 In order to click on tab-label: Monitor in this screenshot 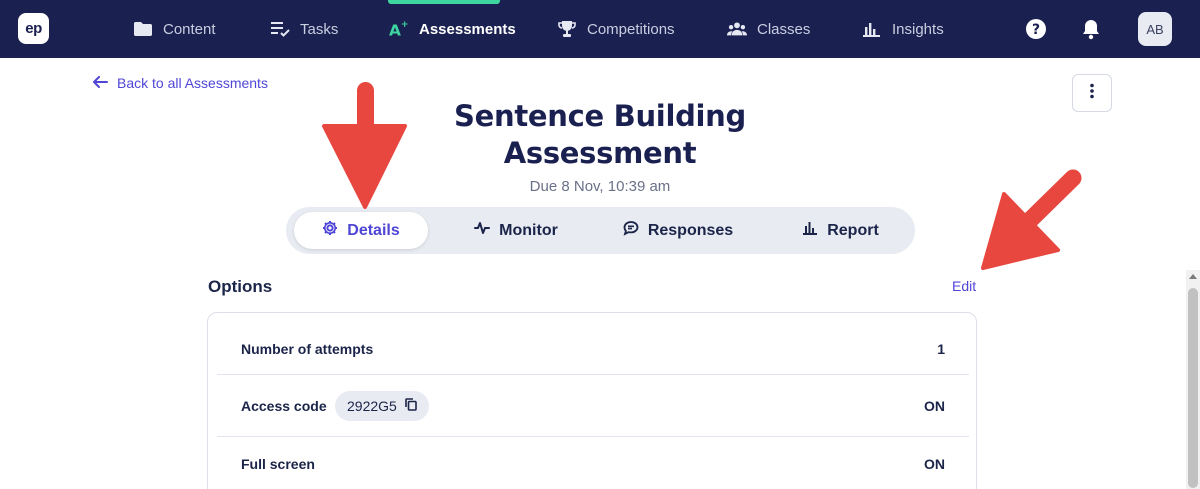, I will do `click(528, 230)`.